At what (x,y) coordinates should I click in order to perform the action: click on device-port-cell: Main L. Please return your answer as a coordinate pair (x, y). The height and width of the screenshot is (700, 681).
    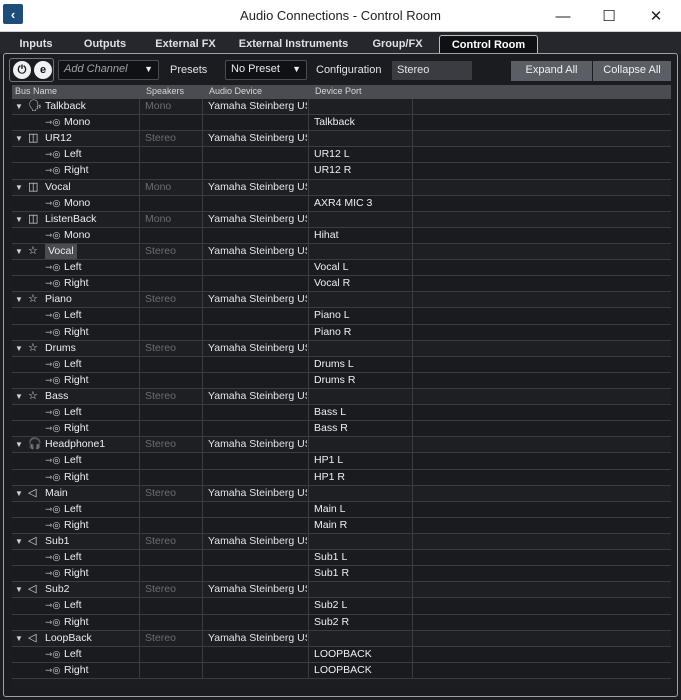
    Looking at the image, I should click on (360, 509).